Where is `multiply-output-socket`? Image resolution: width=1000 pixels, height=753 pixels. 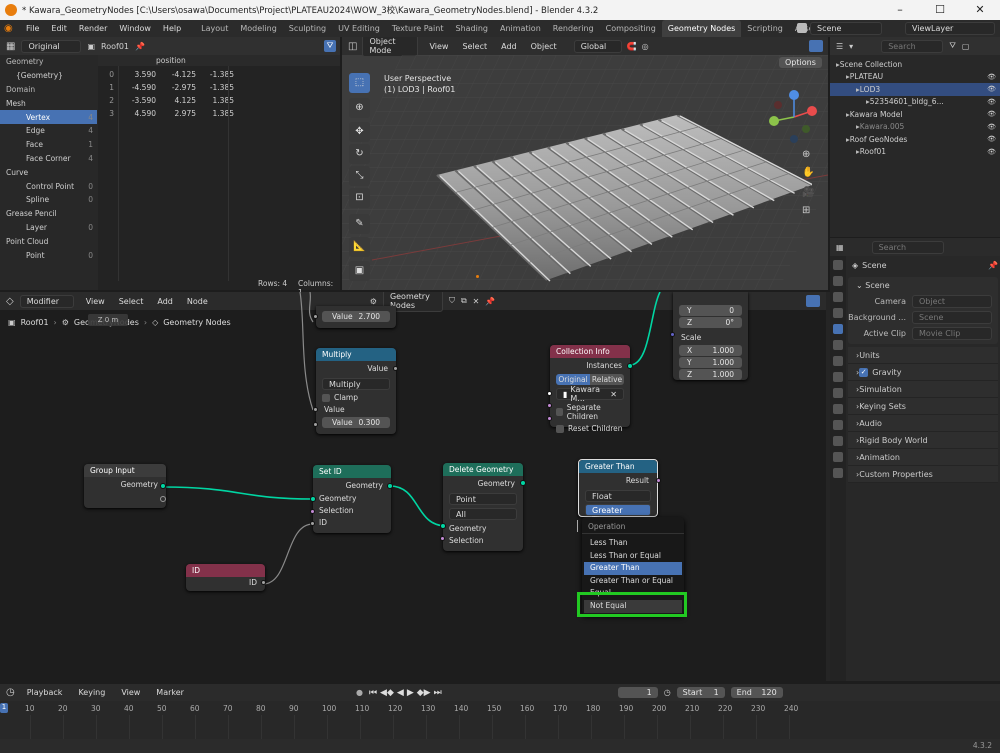
multiply-output-socket is located at coordinates (395, 368).